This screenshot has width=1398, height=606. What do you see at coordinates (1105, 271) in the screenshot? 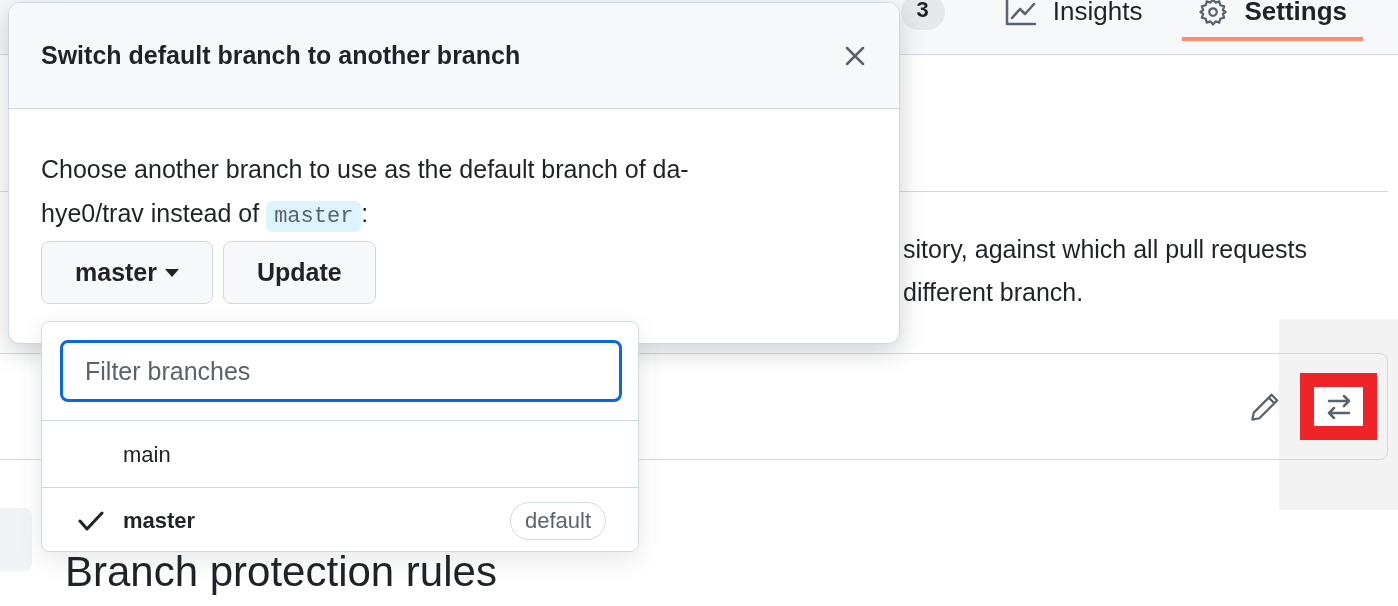
I see `description-text: sitory, against which all pull requests different branch.` at bounding box center [1105, 271].